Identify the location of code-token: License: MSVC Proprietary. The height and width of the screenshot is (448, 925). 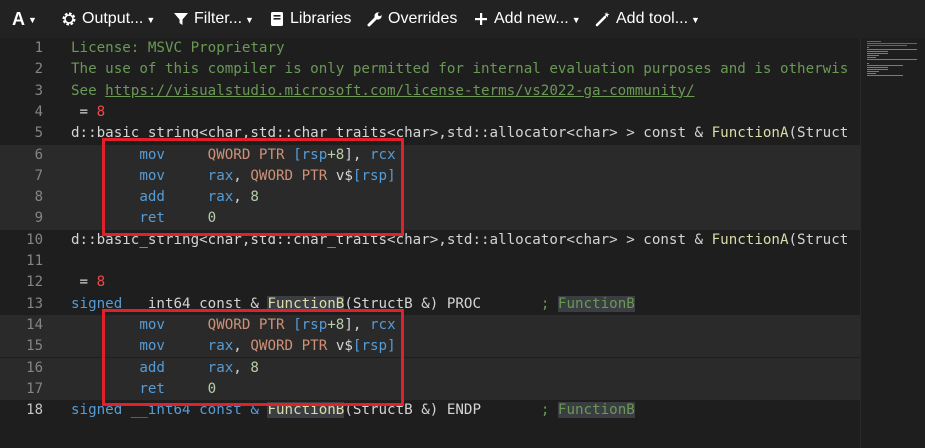
(178, 48).